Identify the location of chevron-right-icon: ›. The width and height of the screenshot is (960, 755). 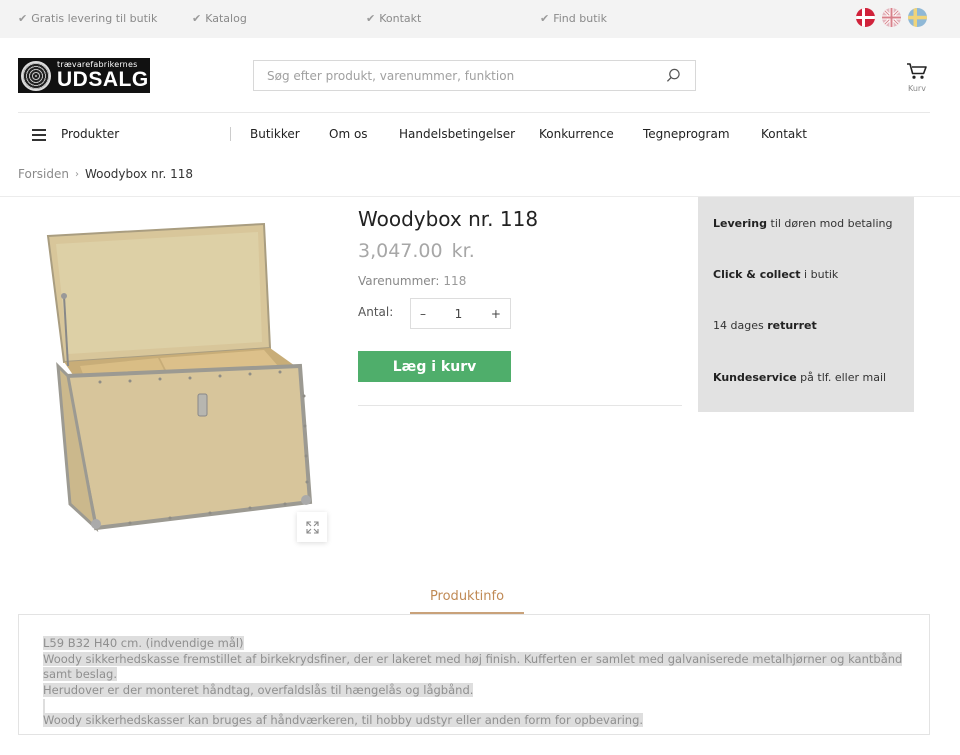
(76, 174).